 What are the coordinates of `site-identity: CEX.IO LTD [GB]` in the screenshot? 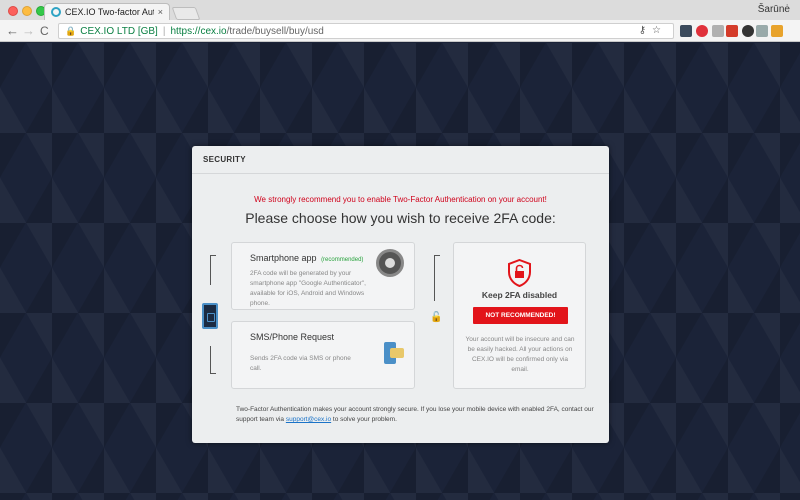 It's located at (119, 31).